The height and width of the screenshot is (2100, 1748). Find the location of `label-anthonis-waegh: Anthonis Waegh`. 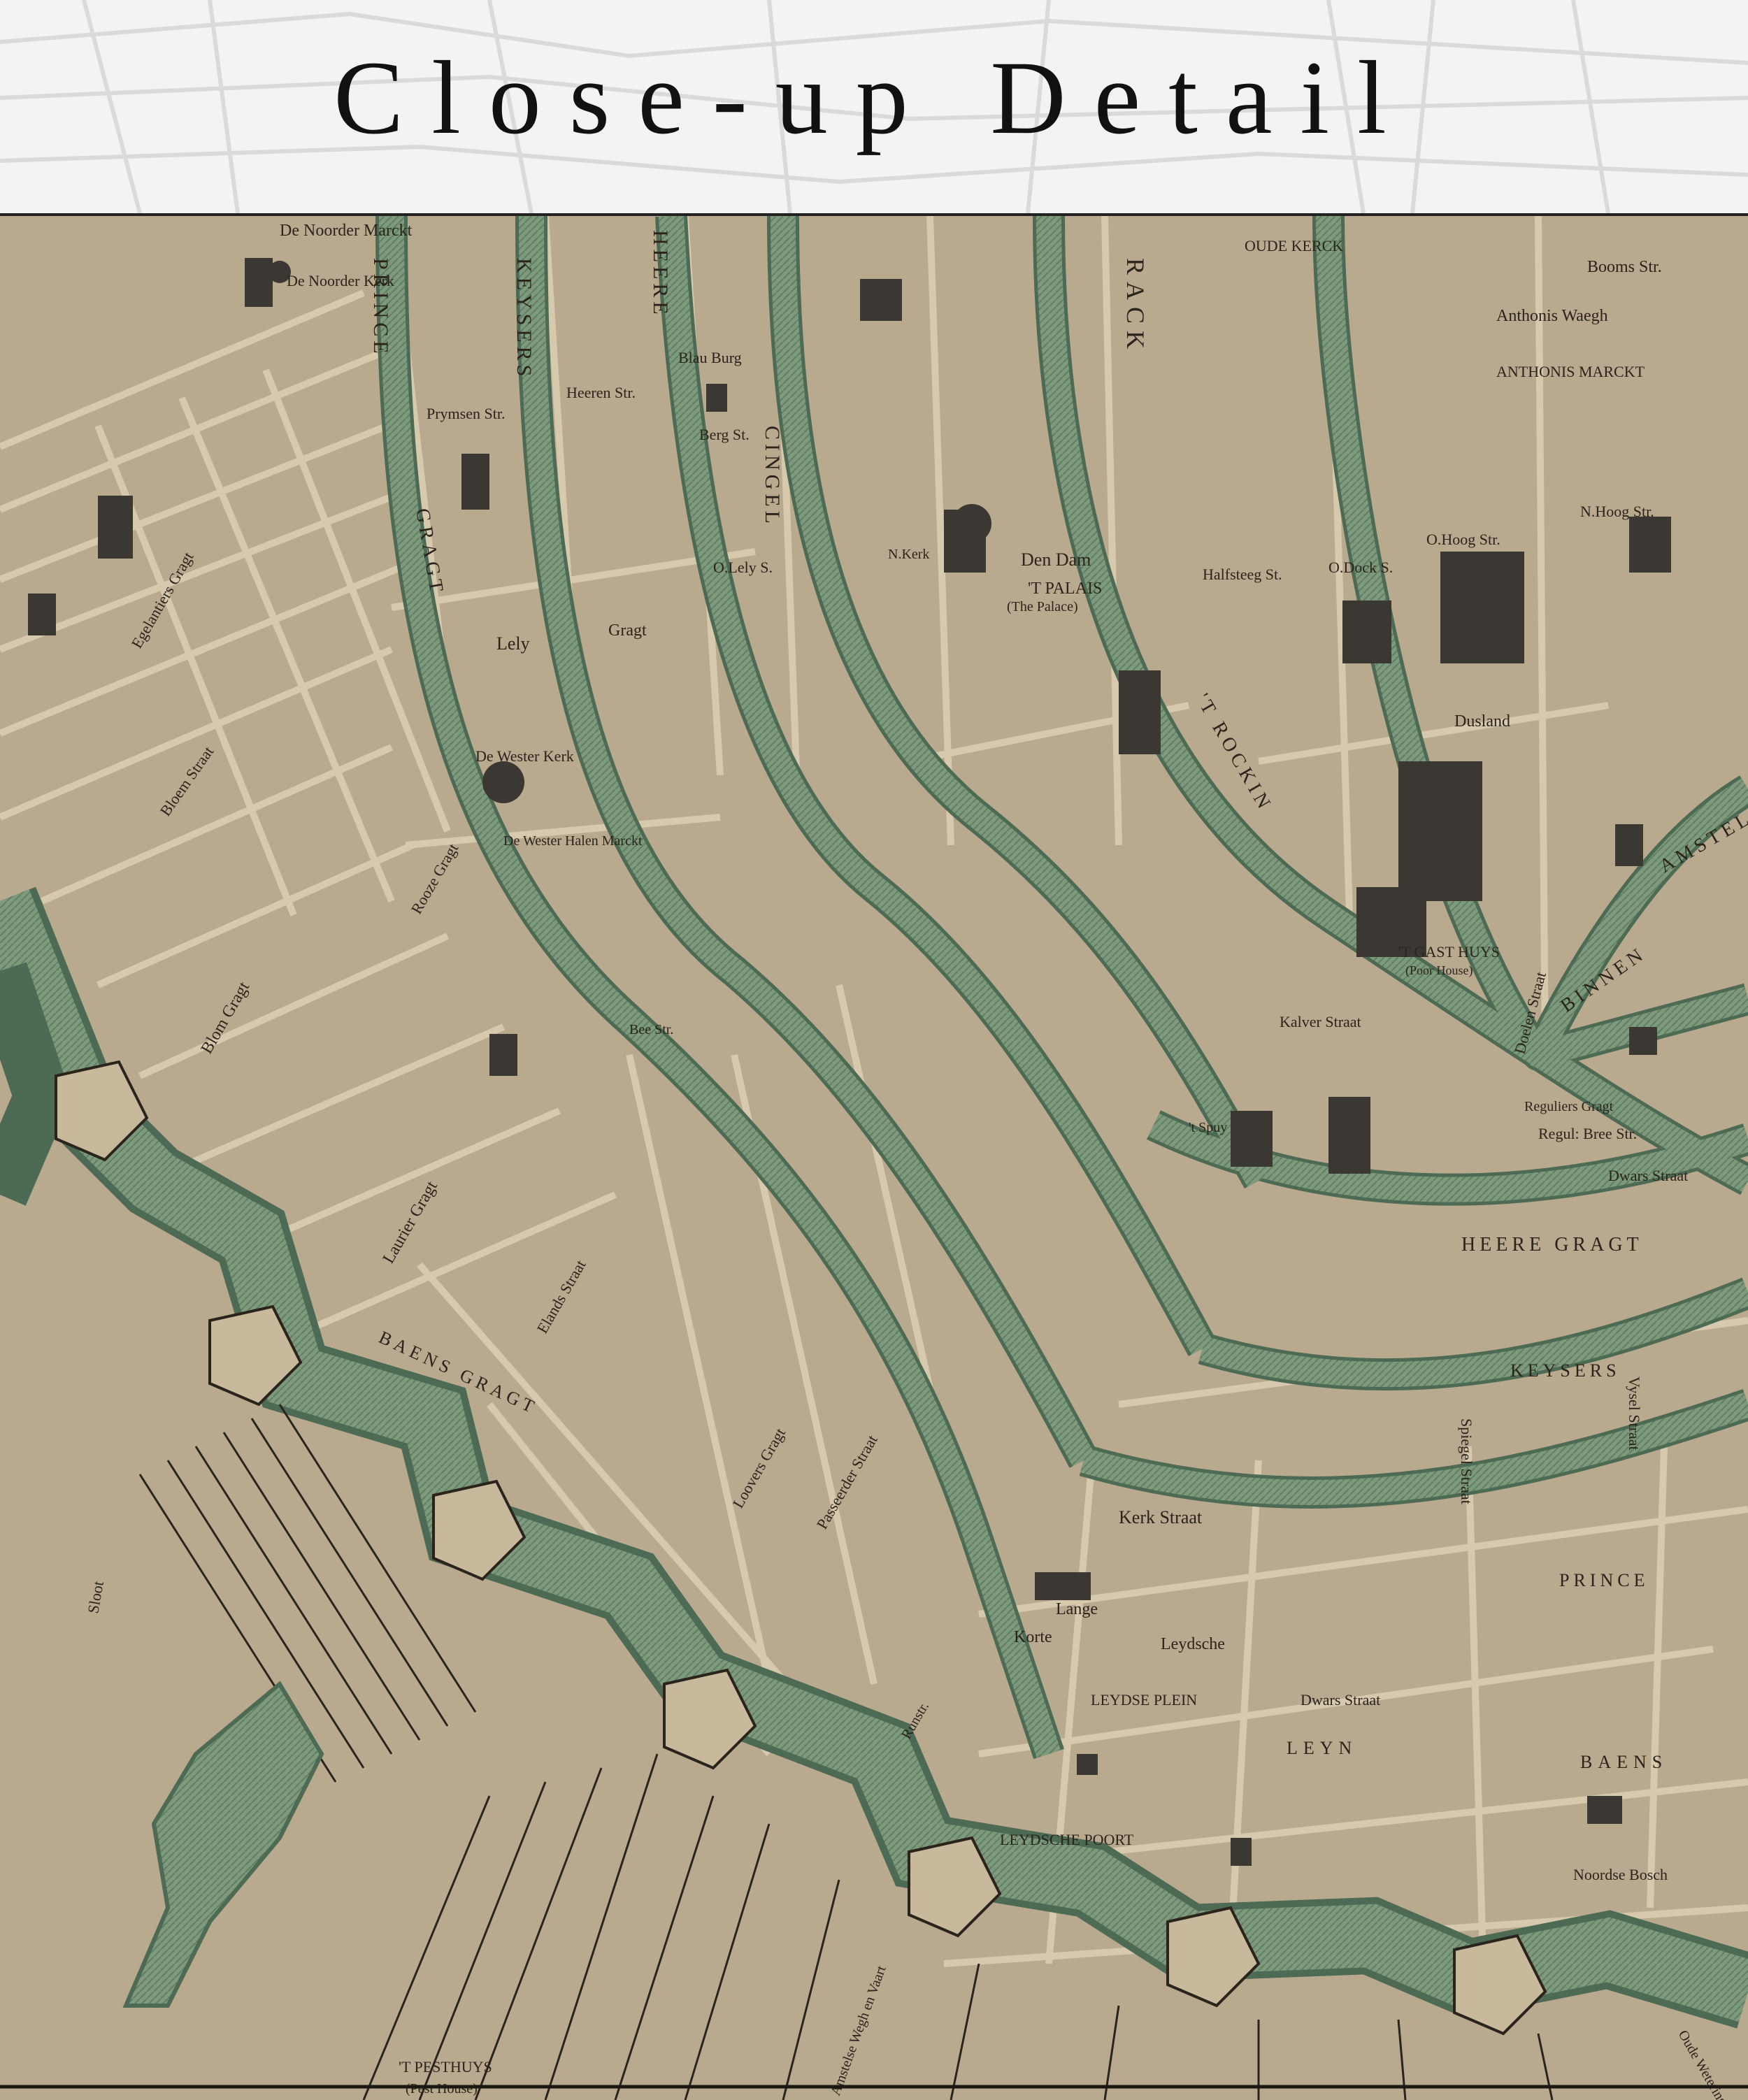

label-anthonis-waegh: Anthonis Waegh is located at coordinates (1552, 316).